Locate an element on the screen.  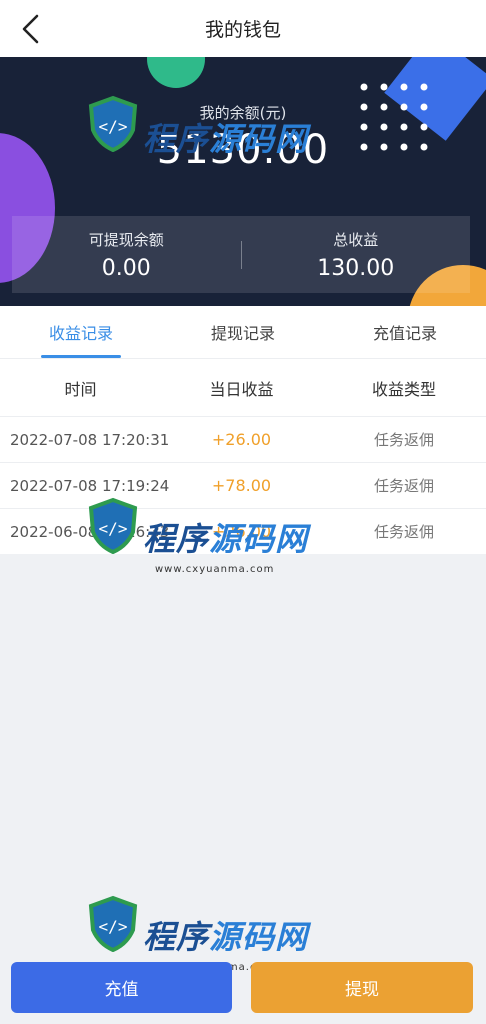
top-nav-bar: 我的钱包 is located at coordinates (243, 28).